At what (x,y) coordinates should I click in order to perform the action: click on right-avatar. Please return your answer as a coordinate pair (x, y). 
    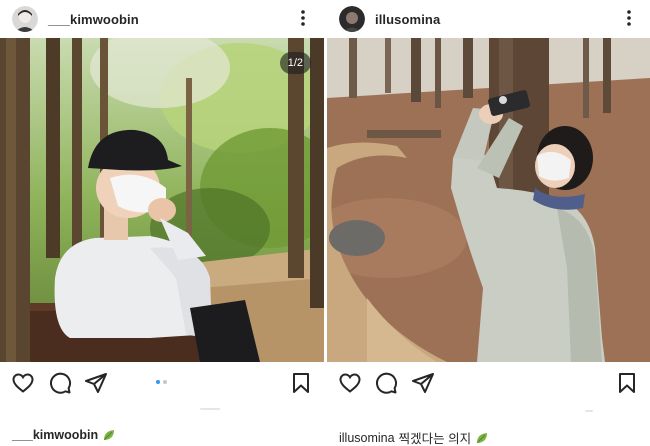
    Looking at the image, I should click on (352, 19).